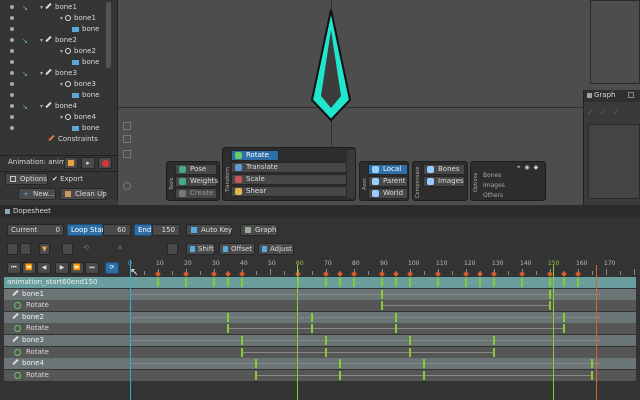  Describe the element at coordinates (55, 106) in the screenshot. I see `tree-item-bone: ↘ ▾ bone4` at that location.